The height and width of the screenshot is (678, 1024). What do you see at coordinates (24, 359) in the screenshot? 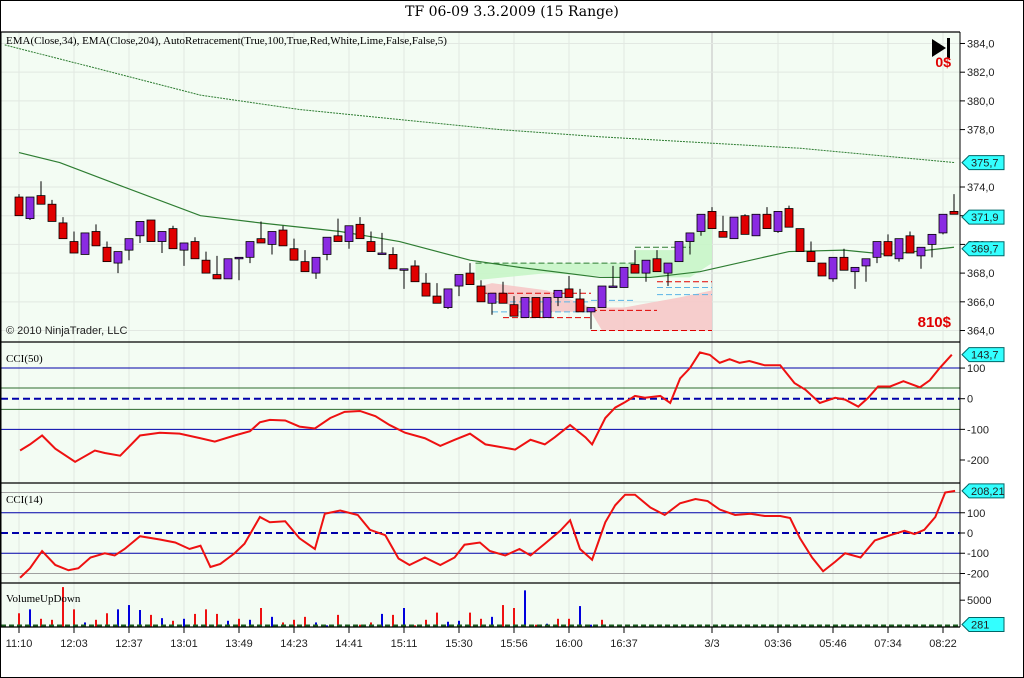
I see `cci50-label: CCI(50)` at bounding box center [24, 359].